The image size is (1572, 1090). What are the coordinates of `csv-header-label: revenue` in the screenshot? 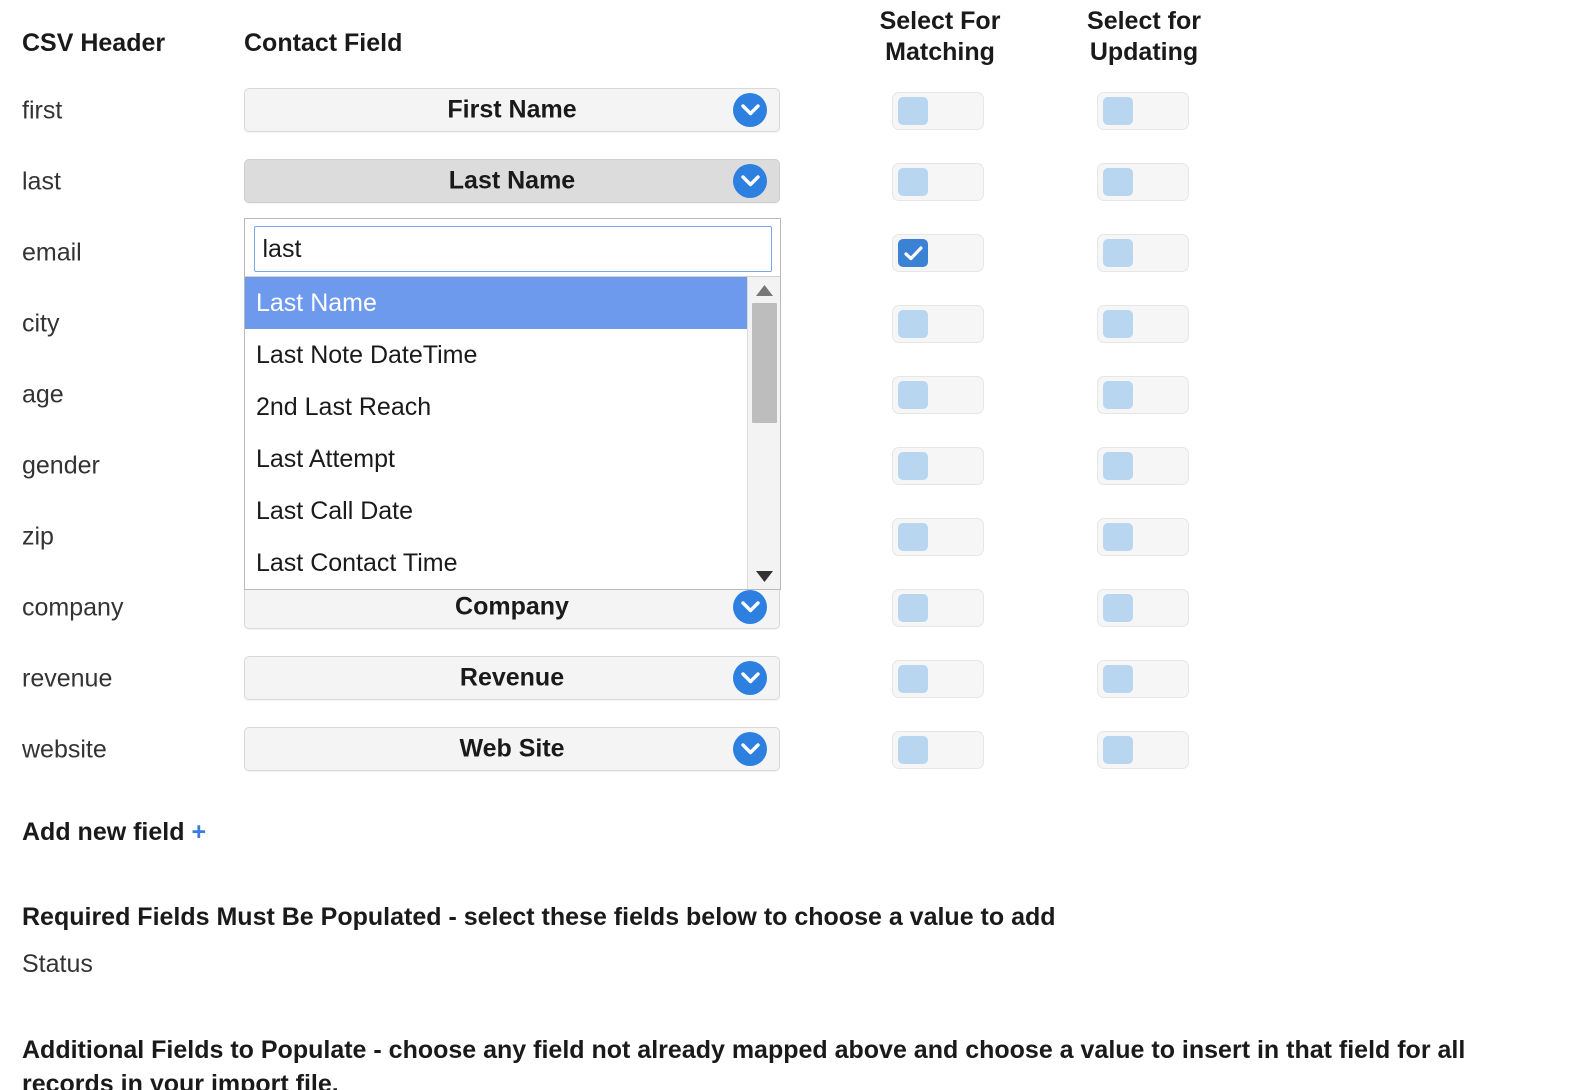 It's located at (67, 678).